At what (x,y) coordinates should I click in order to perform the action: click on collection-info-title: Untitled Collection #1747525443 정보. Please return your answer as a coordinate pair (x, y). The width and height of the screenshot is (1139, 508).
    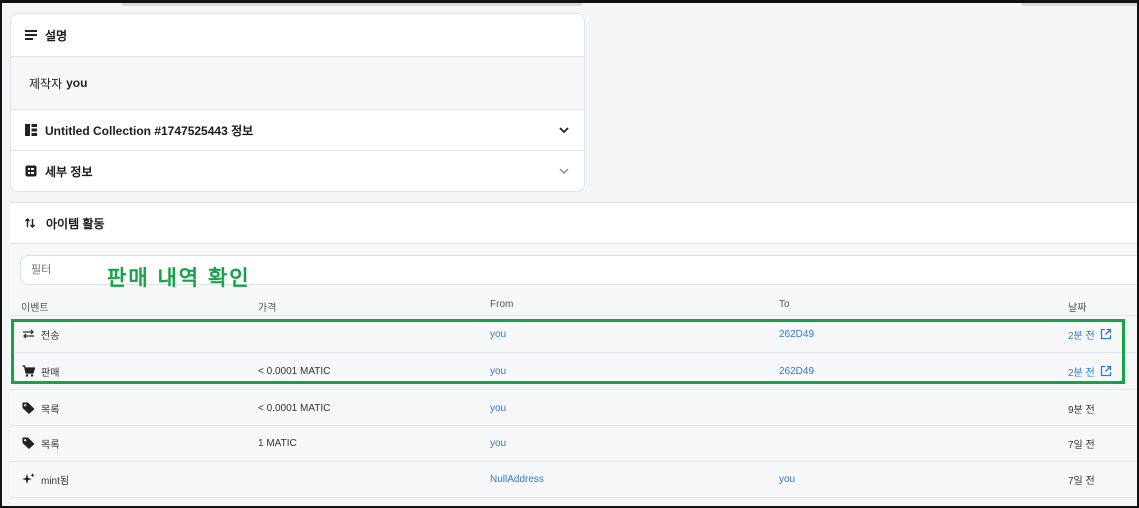
    Looking at the image, I should click on (149, 130).